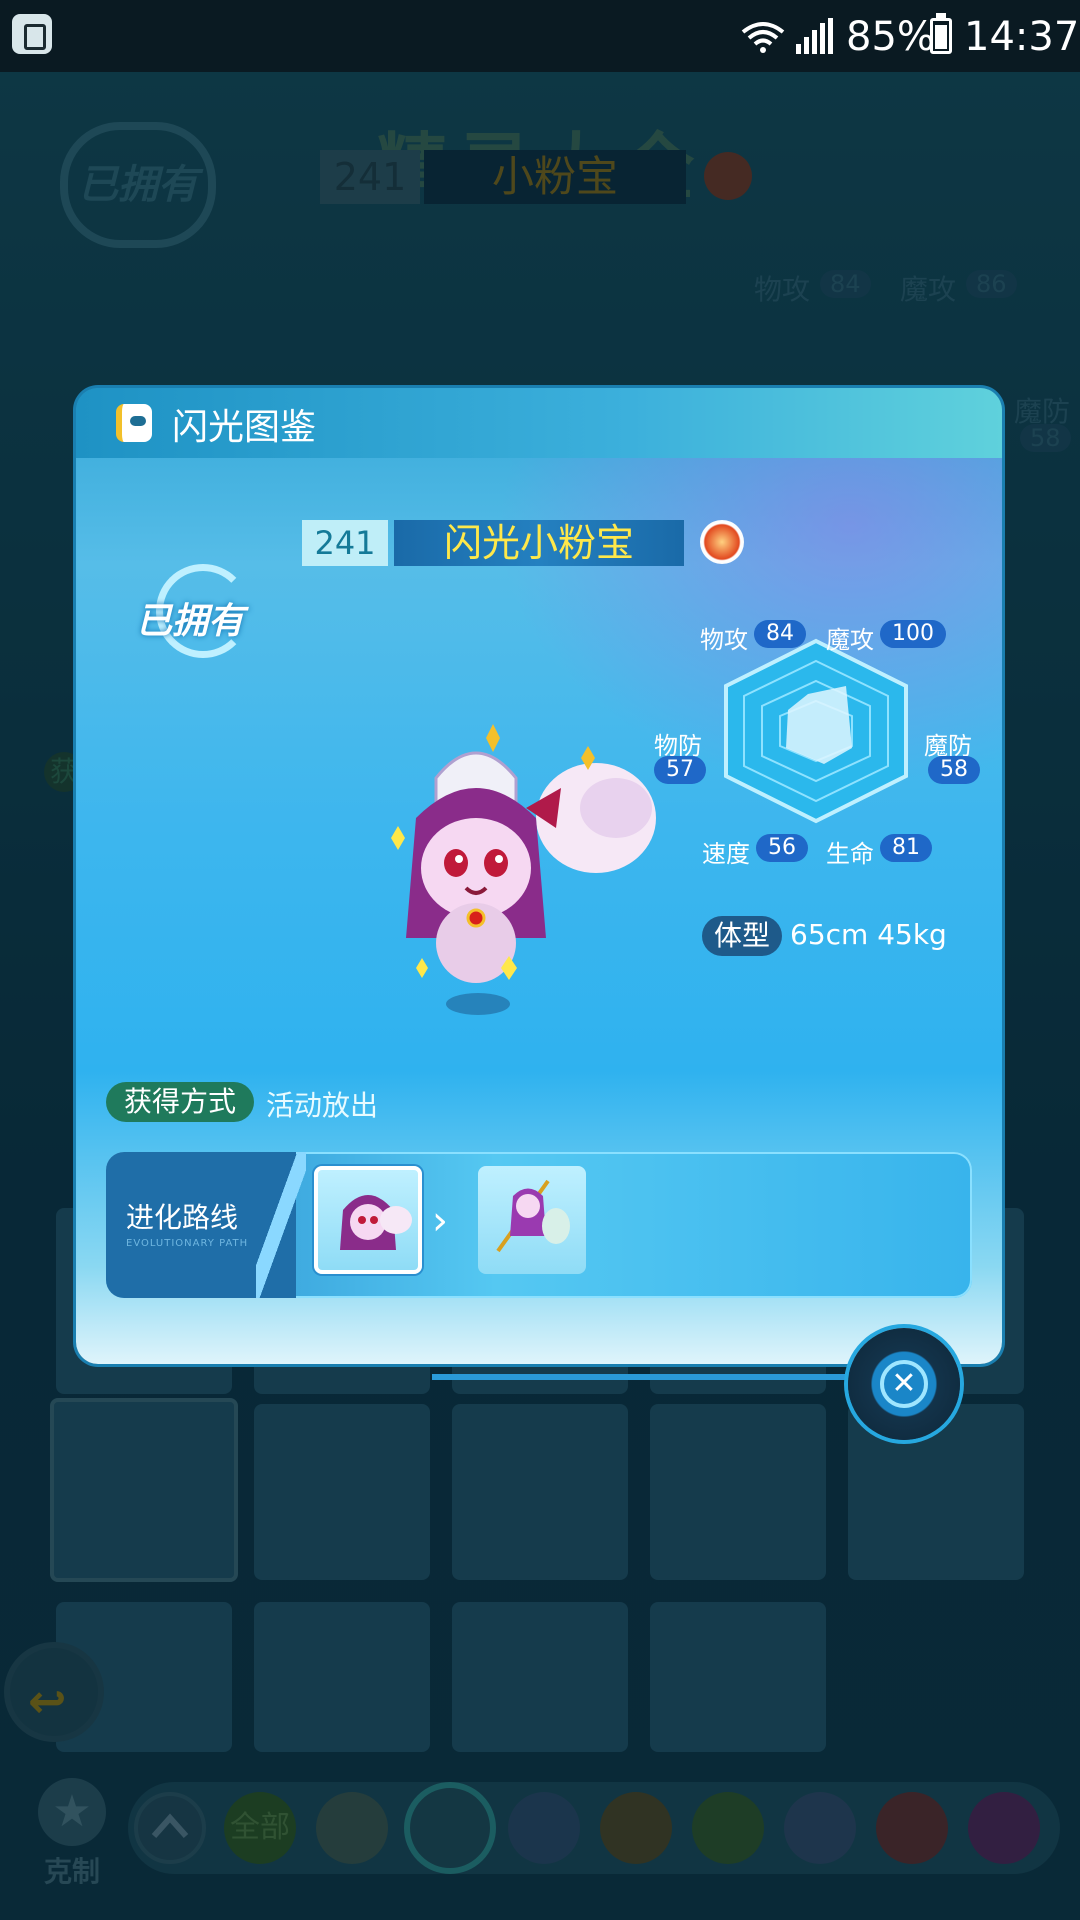  I want to click on creature-shadow, so click(478, 1004).